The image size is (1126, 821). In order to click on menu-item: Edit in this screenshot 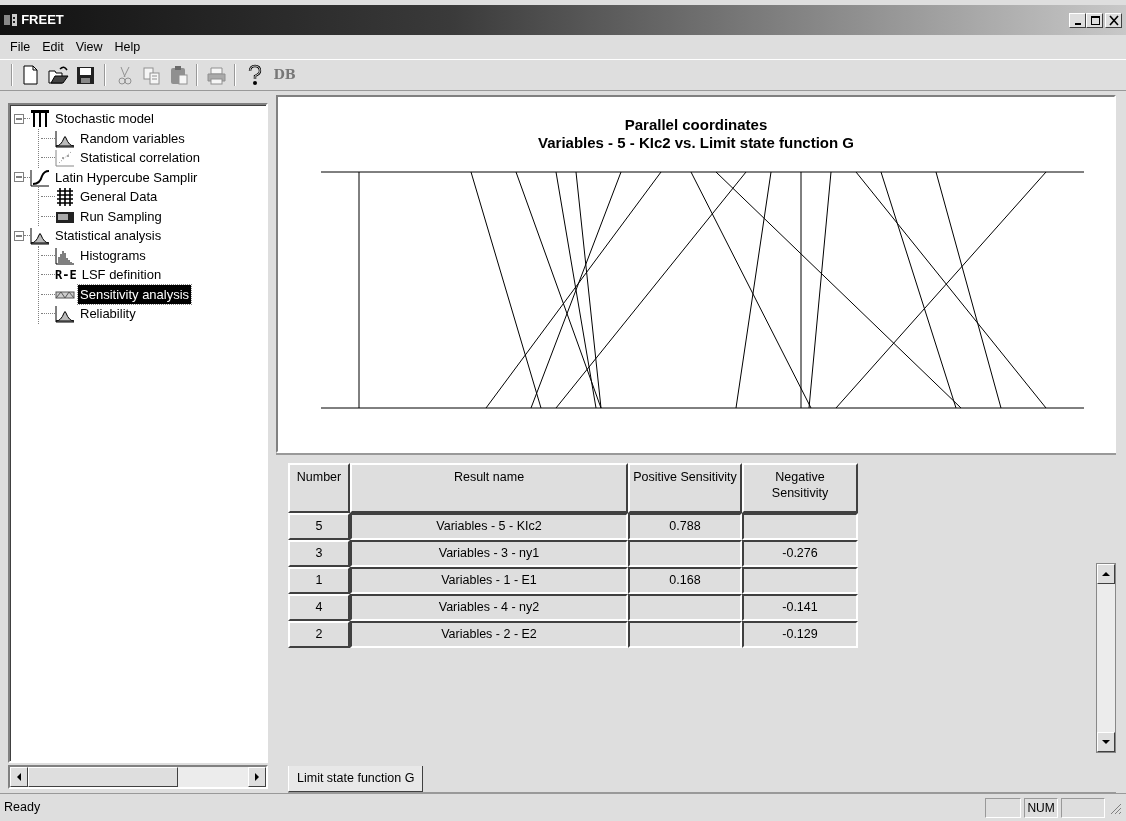, I will do `click(53, 47)`.